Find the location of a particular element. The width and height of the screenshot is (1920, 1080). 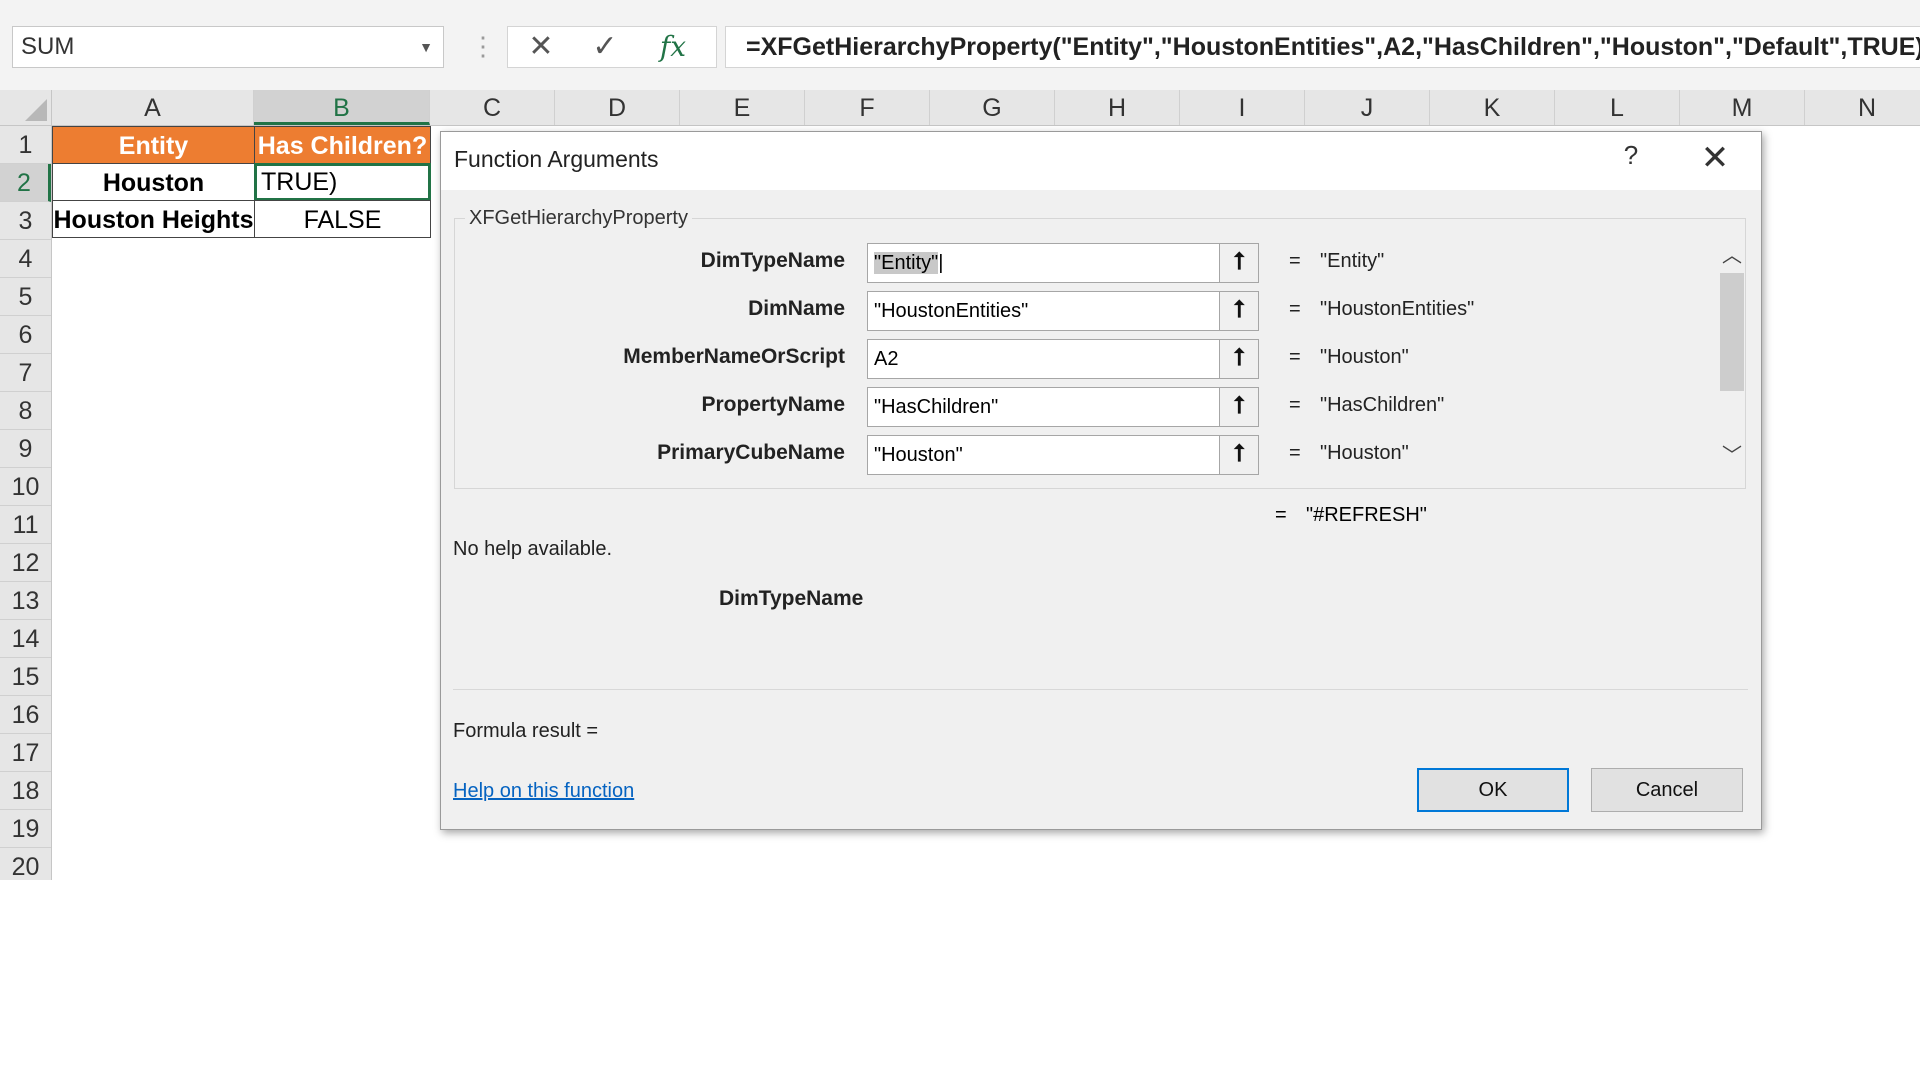

argument-result: "HasChildren" is located at coordinates (1382, 405).